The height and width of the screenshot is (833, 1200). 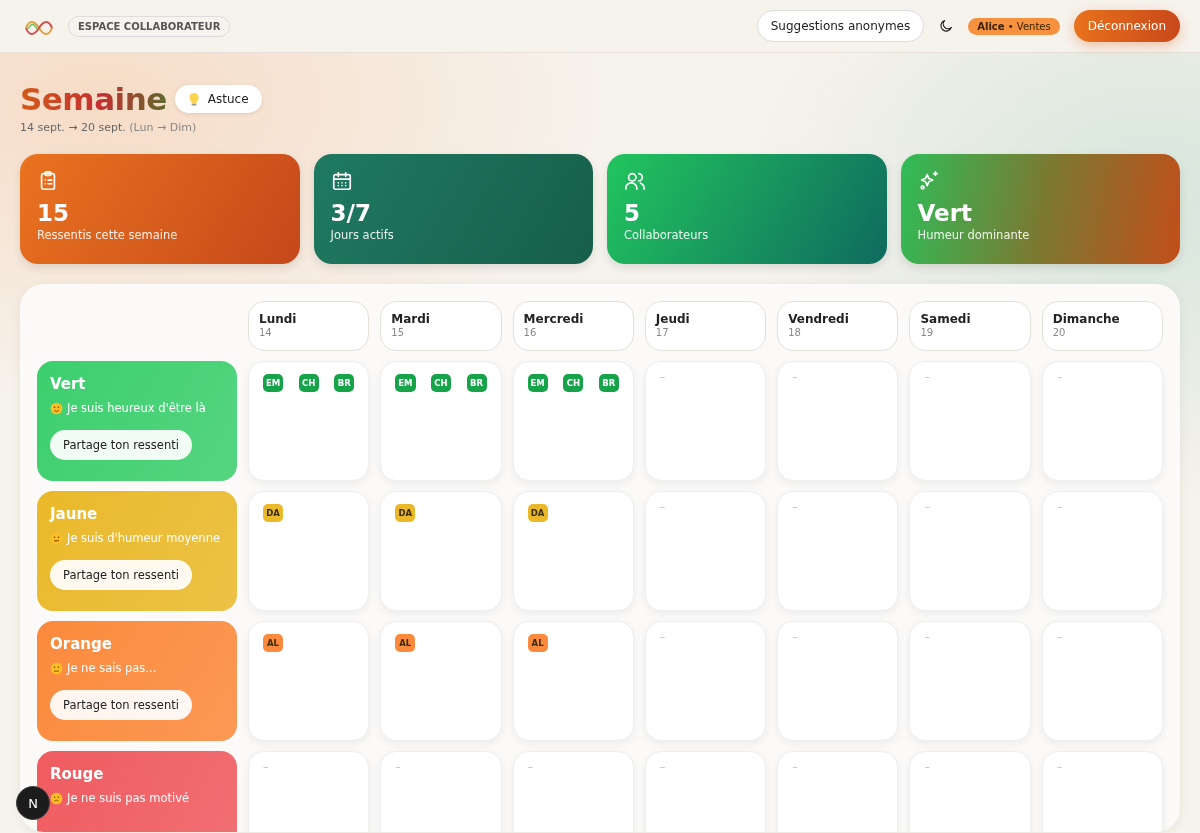 I want to click on stat-label: Humeur dominante, so click(x=973, y=235).